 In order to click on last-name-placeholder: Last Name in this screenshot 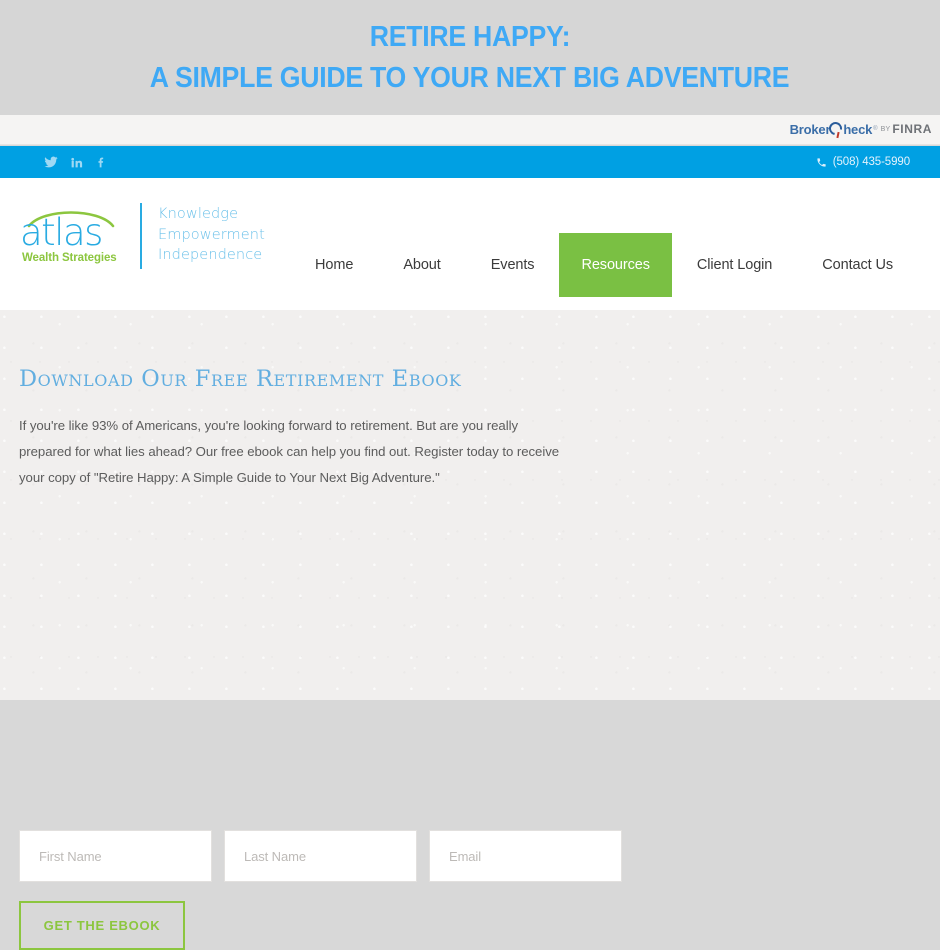, I will do `click(275, 856)`.